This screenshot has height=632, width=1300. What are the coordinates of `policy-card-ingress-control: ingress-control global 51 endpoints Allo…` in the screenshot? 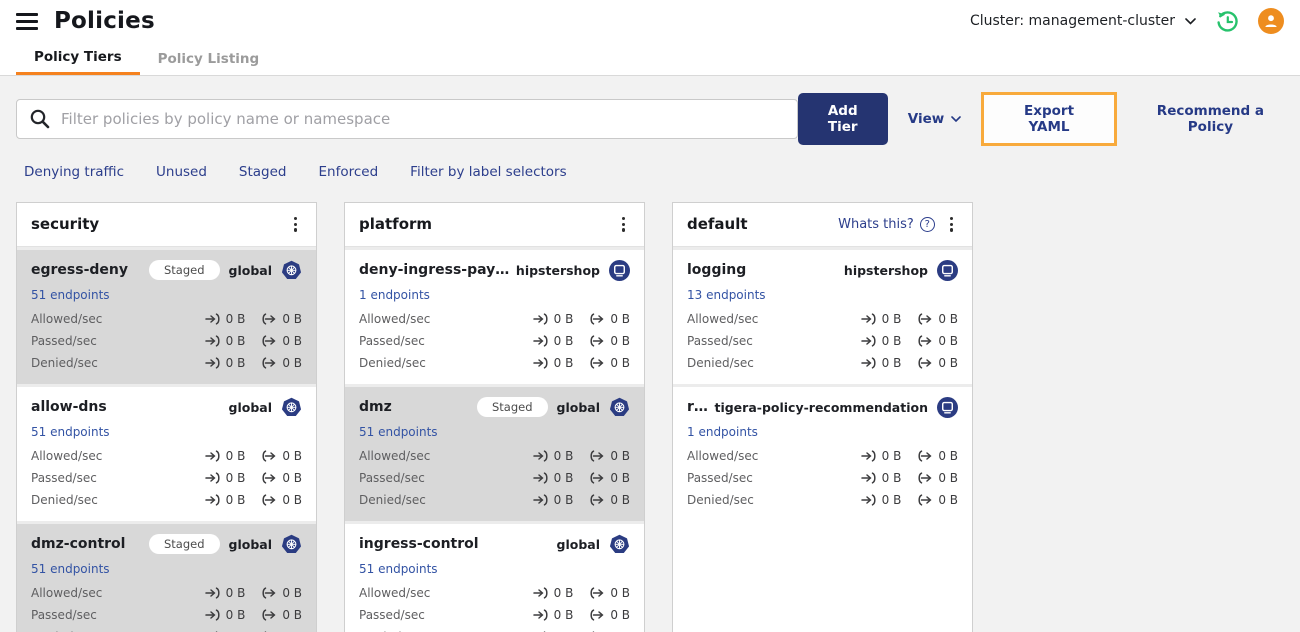 It's located at (494, 576).